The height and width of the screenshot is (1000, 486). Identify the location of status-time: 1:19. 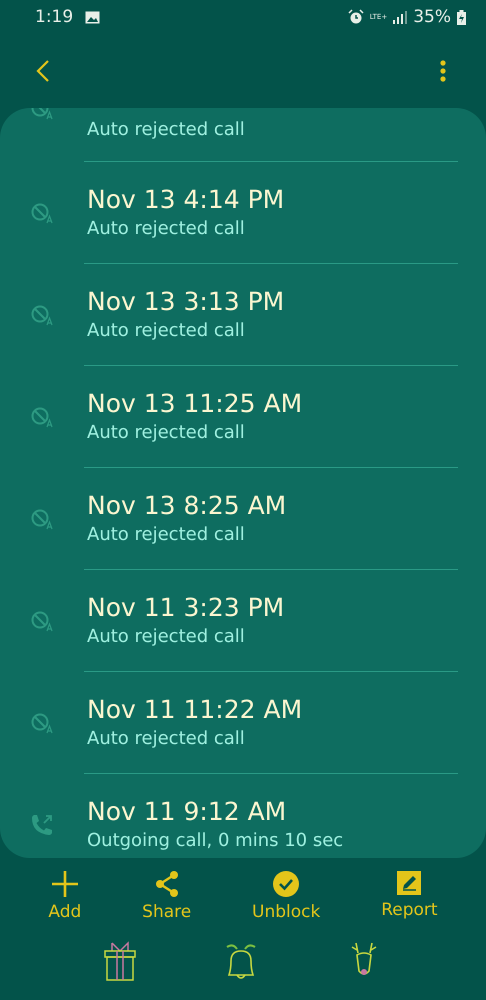
(54, 17).